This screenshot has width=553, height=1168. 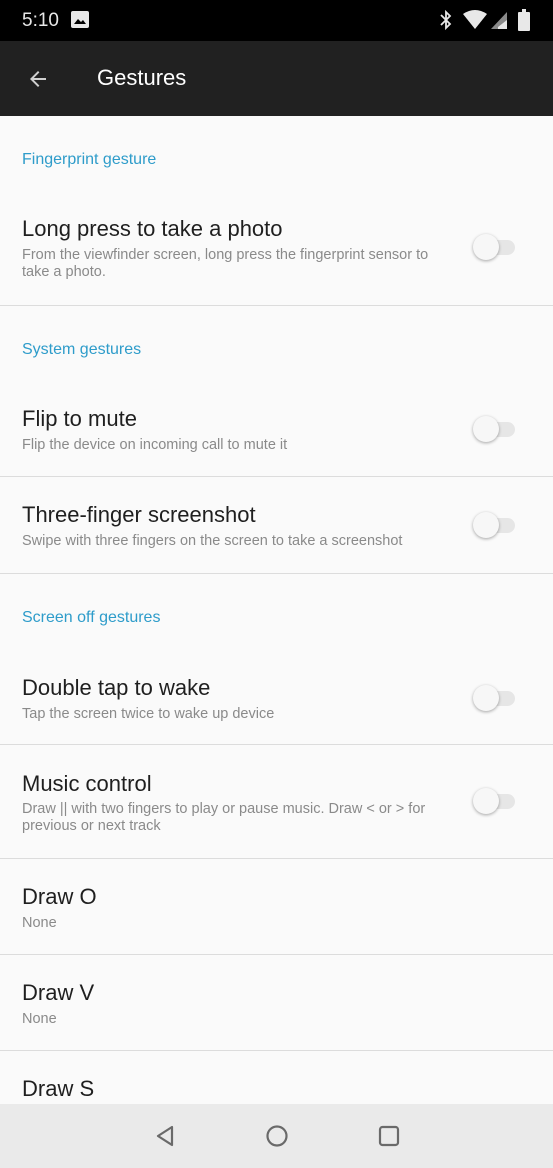 What do you see at coordinates (276, 1084) in the screenshot?
I see `pref-draw-s: Draw S` at bounding box center [276, 1084].